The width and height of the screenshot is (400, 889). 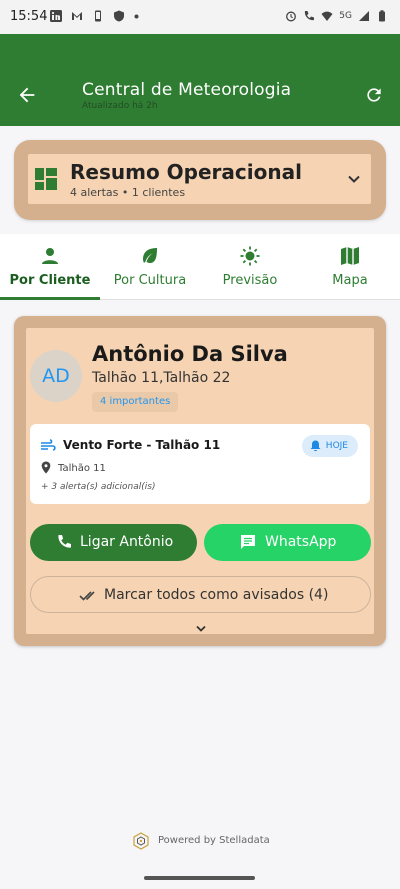 What do you see at coordinates (310, 16) in the screenshot?
I see `call-icon` at bounding box center [310, 16].